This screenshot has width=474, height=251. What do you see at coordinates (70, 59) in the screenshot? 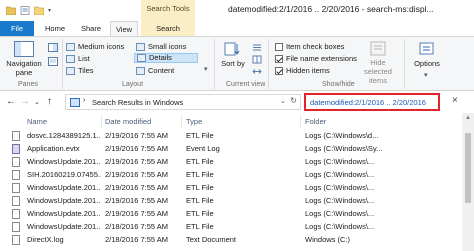
I see `list-icon` at bounding box center [70, 59].